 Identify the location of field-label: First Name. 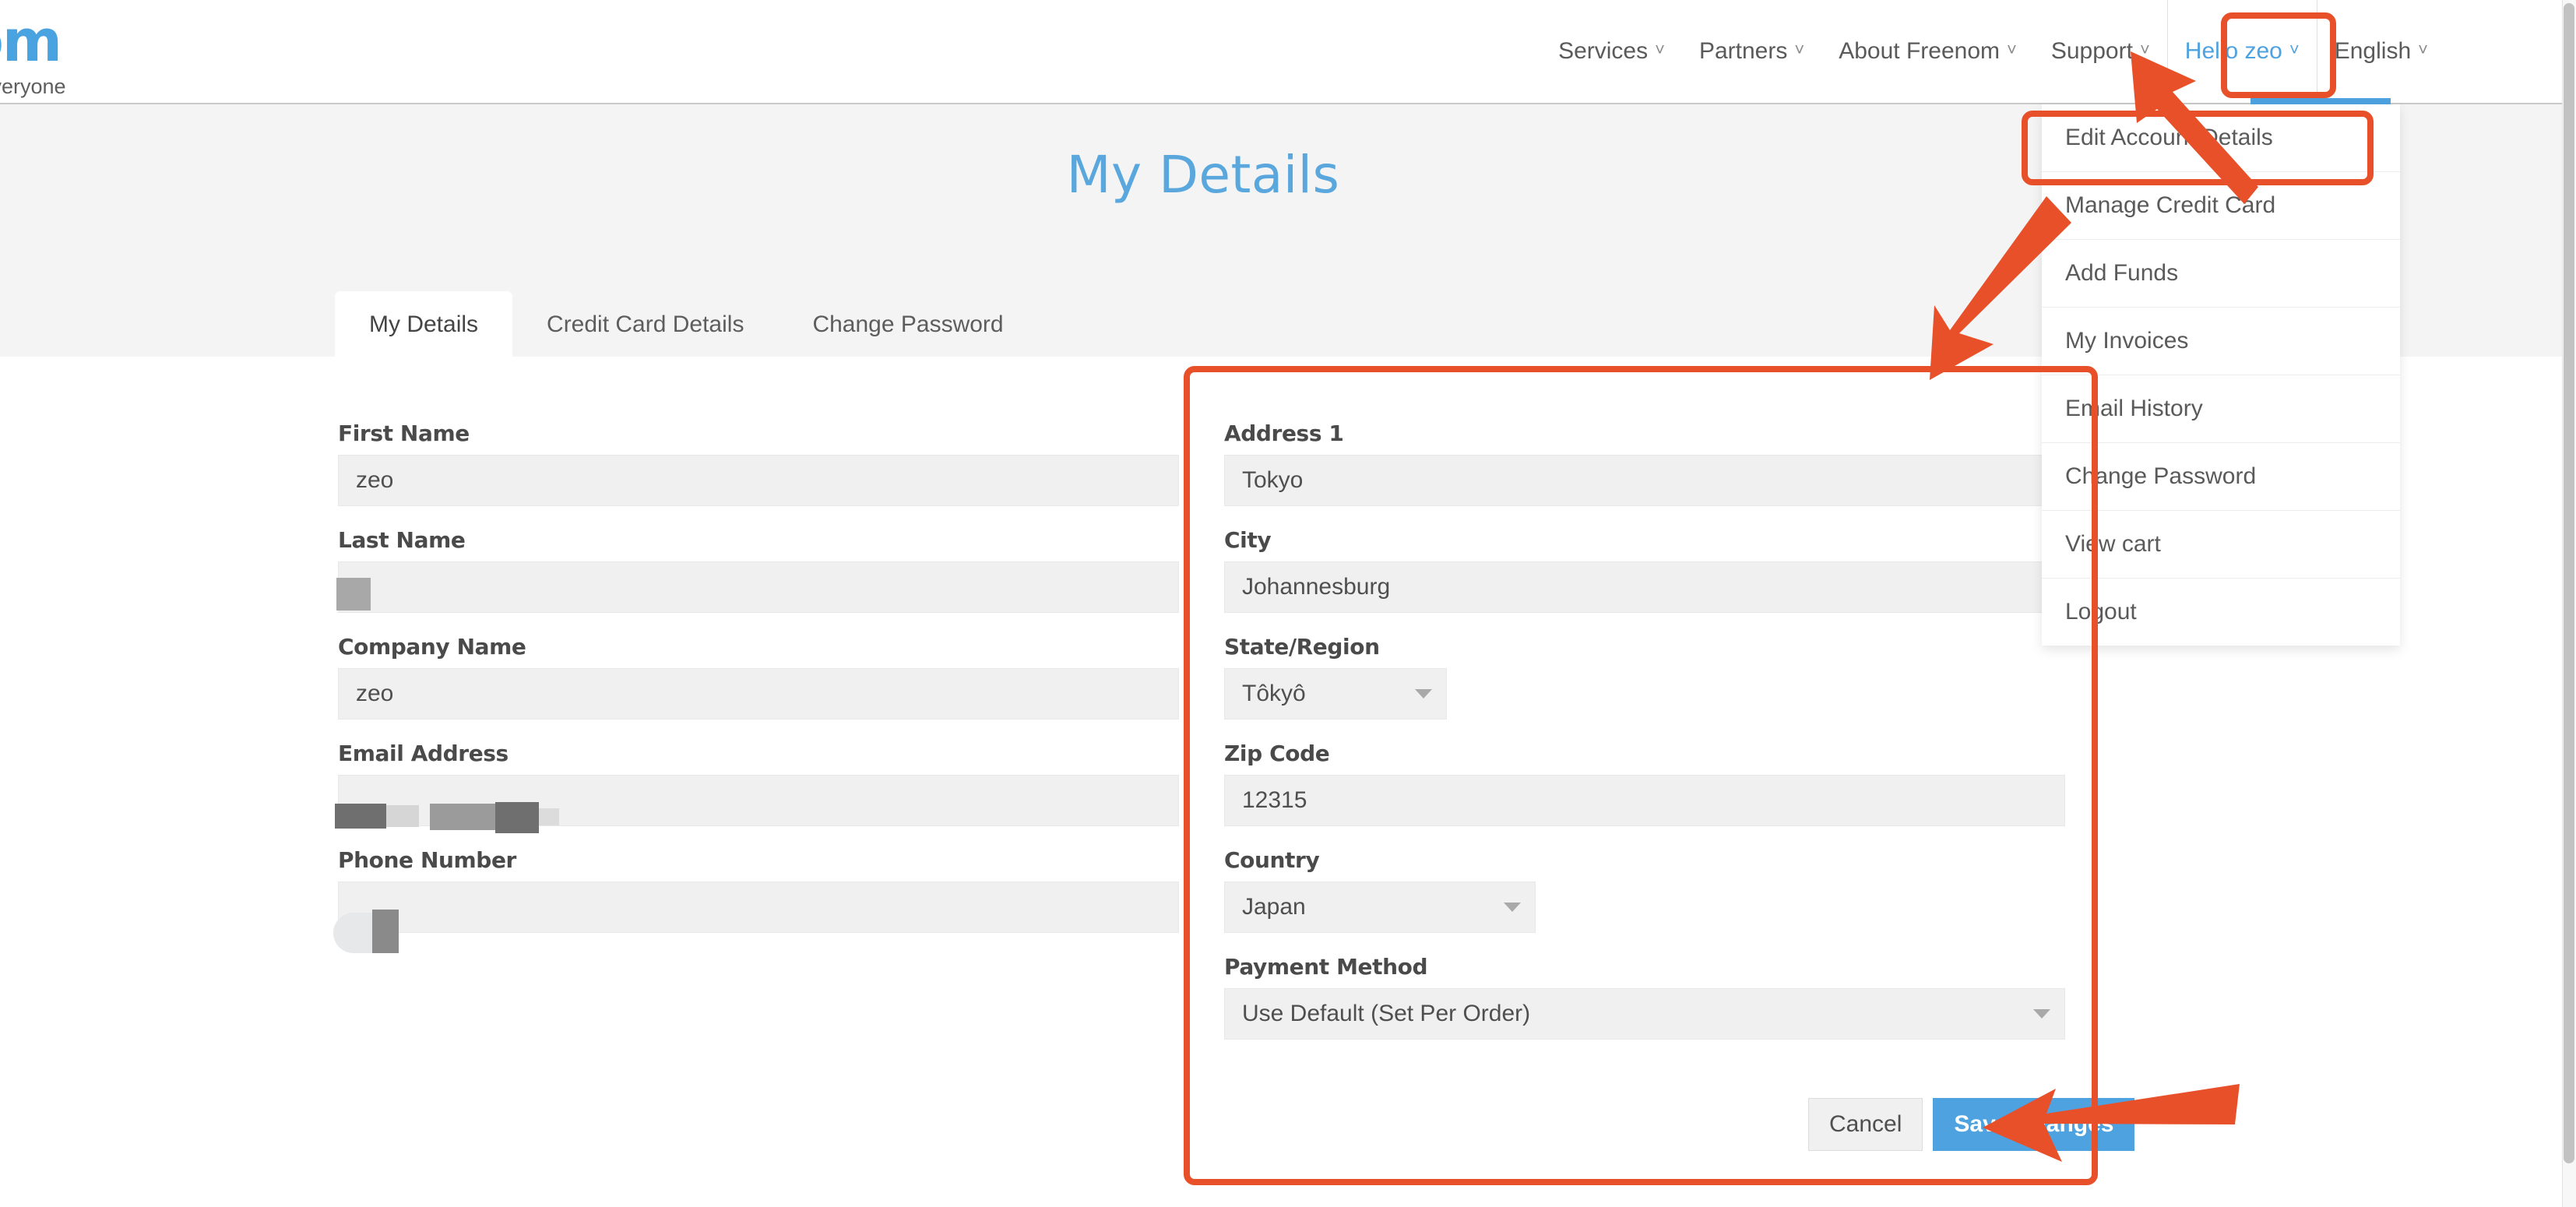
(404, 433).